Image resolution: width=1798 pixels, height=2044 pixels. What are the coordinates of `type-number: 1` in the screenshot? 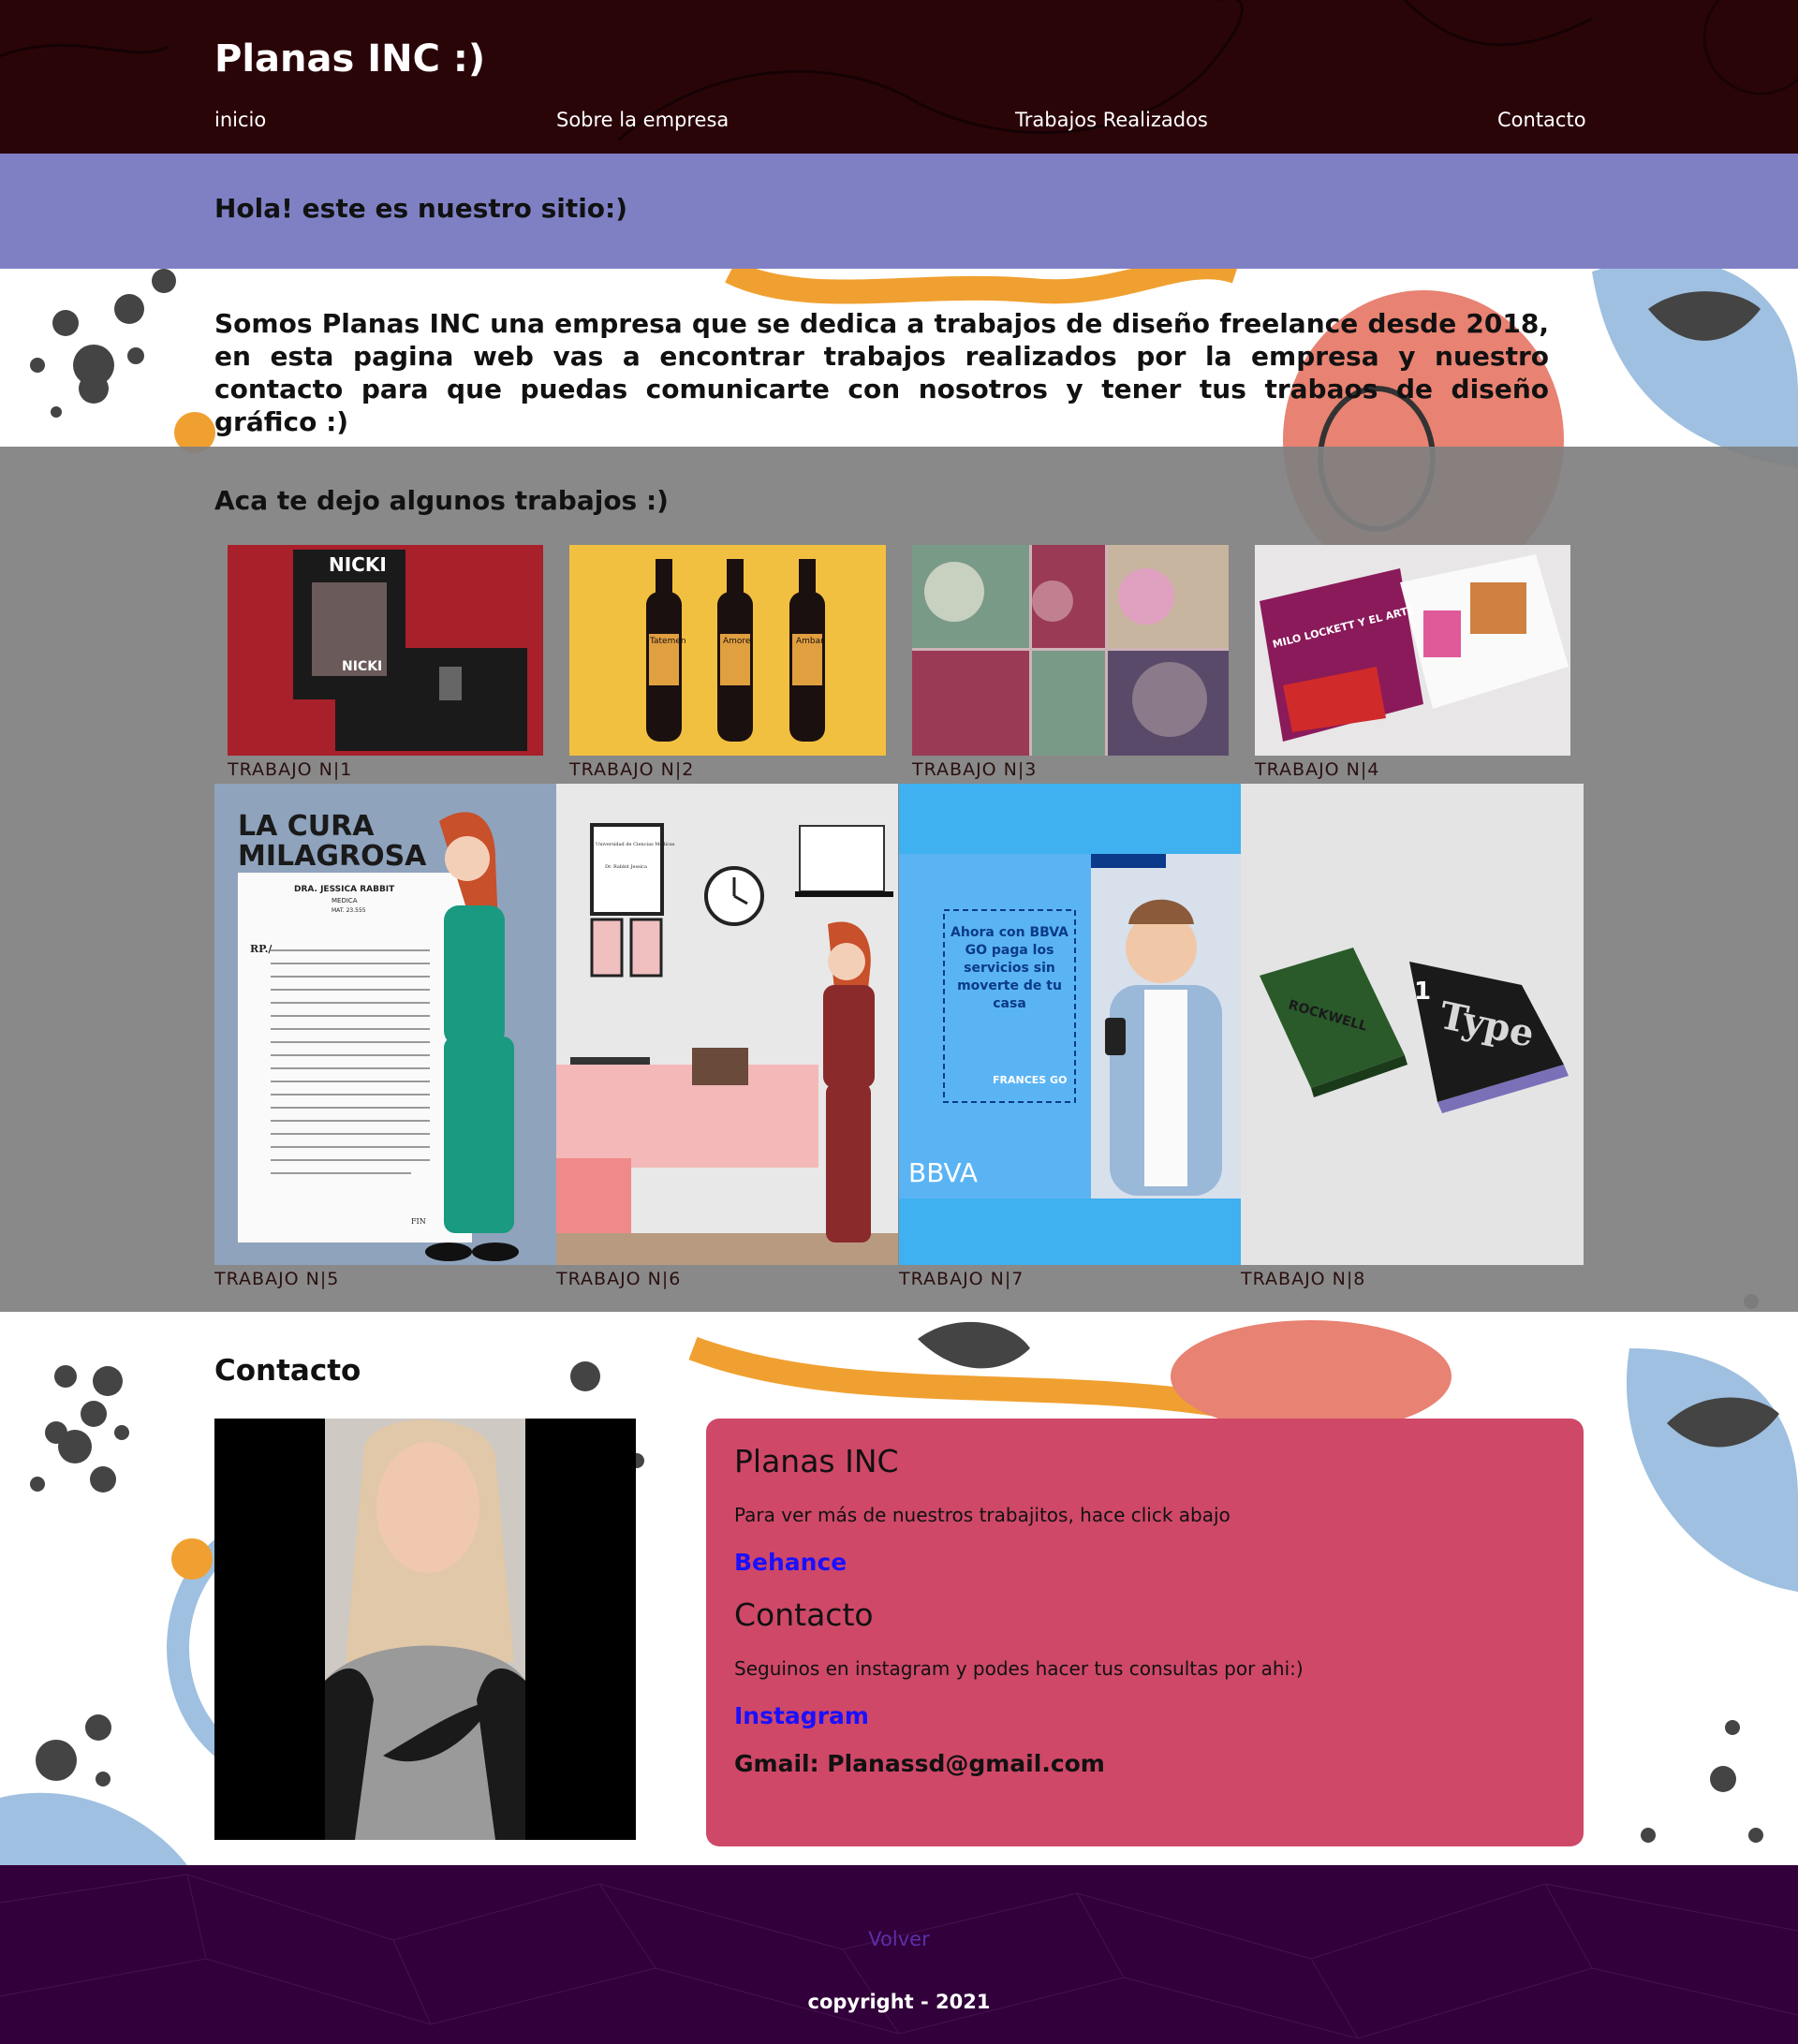 It's located at (1422, 992).